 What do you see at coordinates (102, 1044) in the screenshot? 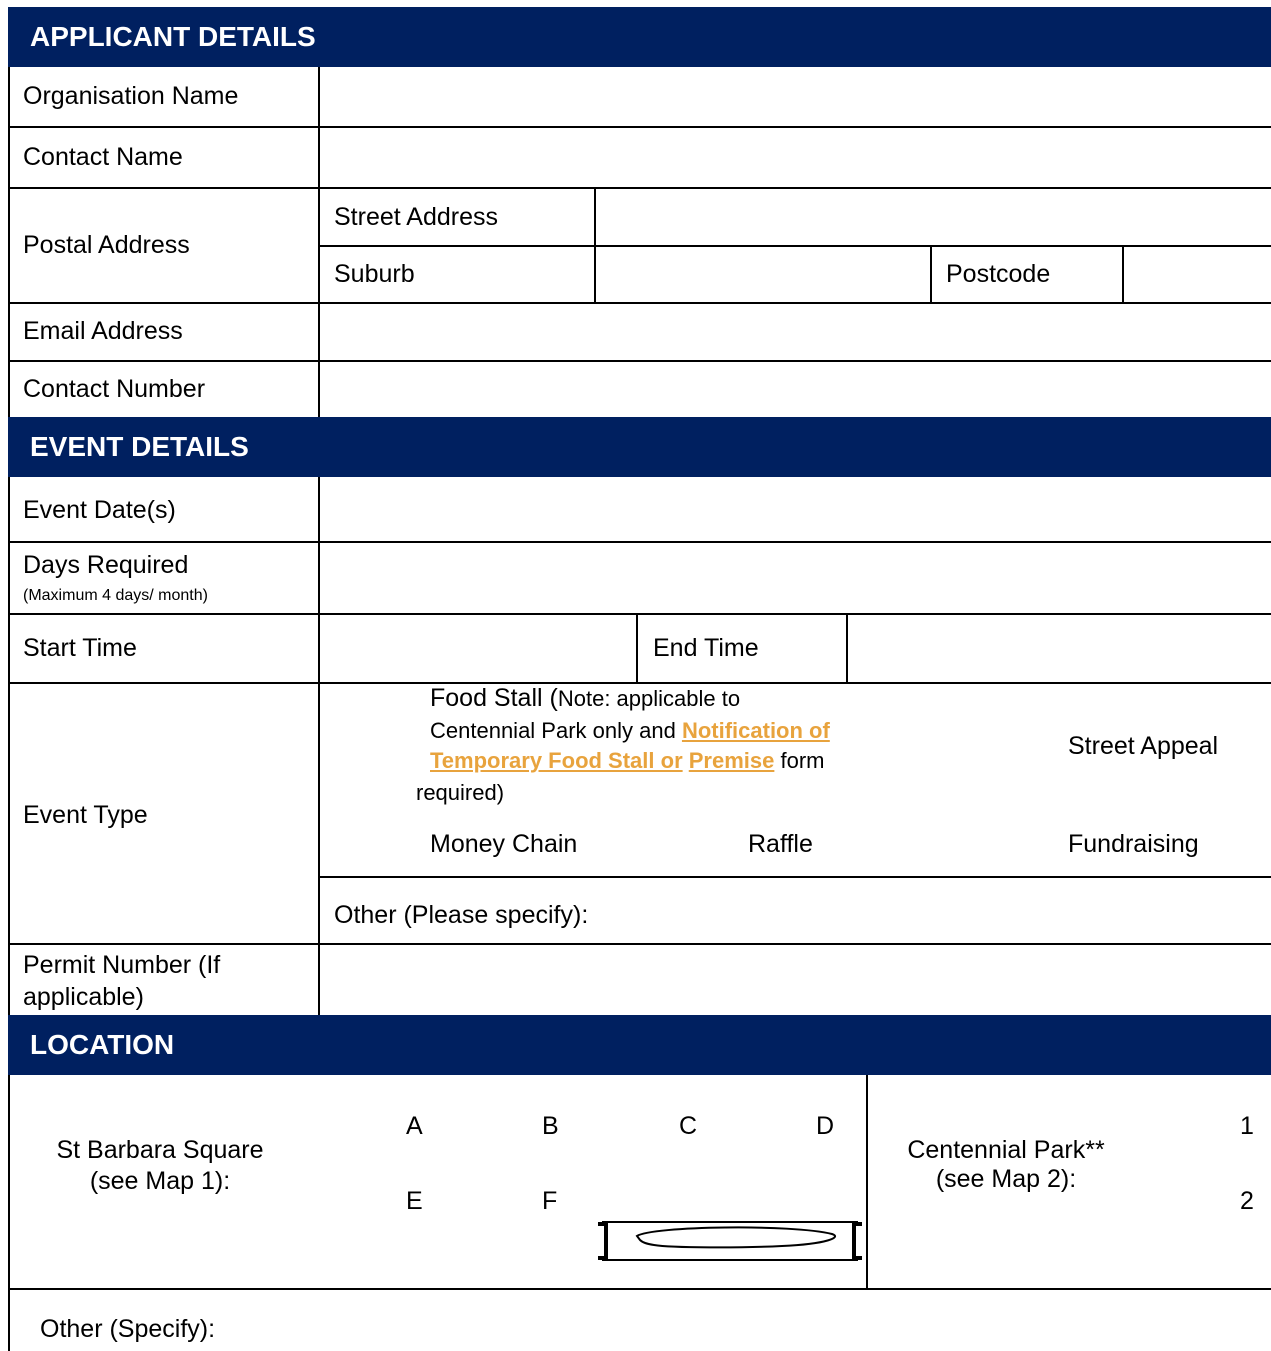
I see `section-title: LOCATION` at bounding box center [102, 1044].